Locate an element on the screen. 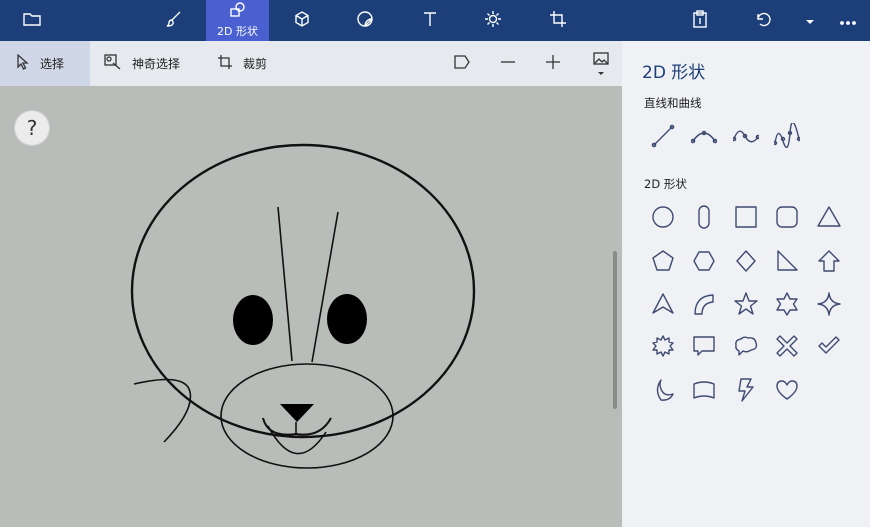 The height and width of the screenshot is (527, 870). crop-button: 裁剪 is located at coordinates (252, 63).